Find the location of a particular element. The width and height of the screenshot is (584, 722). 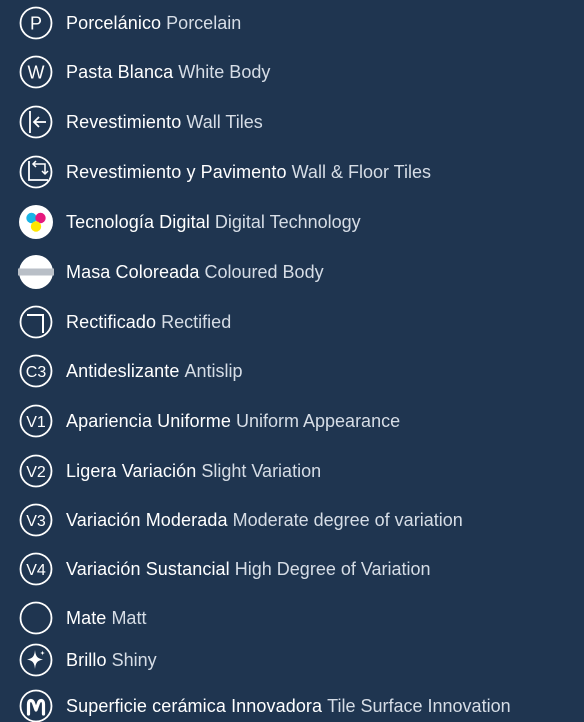

legend-row-coloured-body: Masa Coloreada Coloured Body is located at coordinates (292, 272).